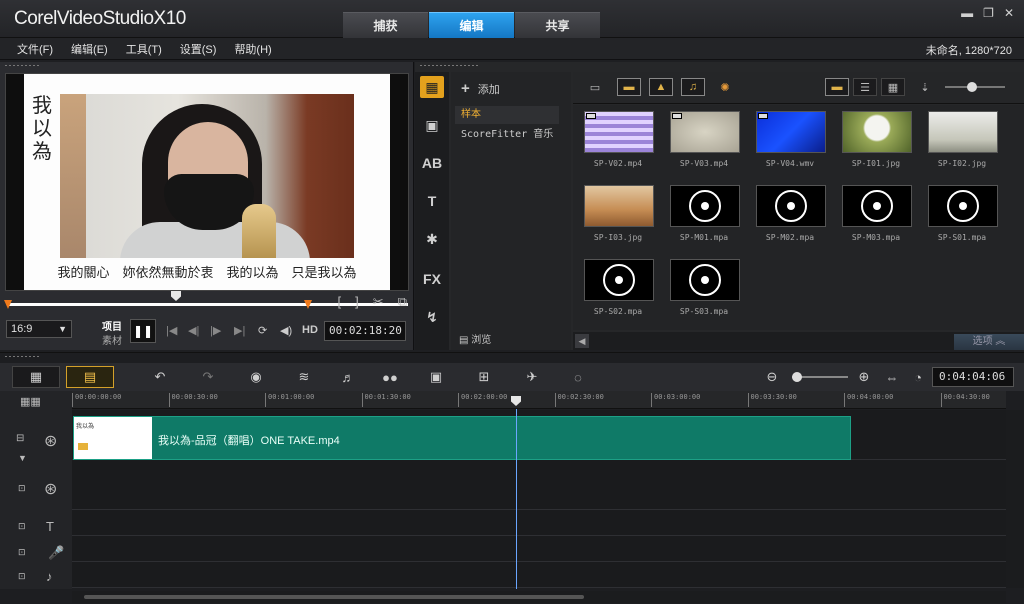 Image resolution: width=1024 pixels, height=604 pixels. What do you see at coordinates (475, 338) in the screenshot?
I see `browse-button: ▤ 浏览` at bounding box center [475, 338].